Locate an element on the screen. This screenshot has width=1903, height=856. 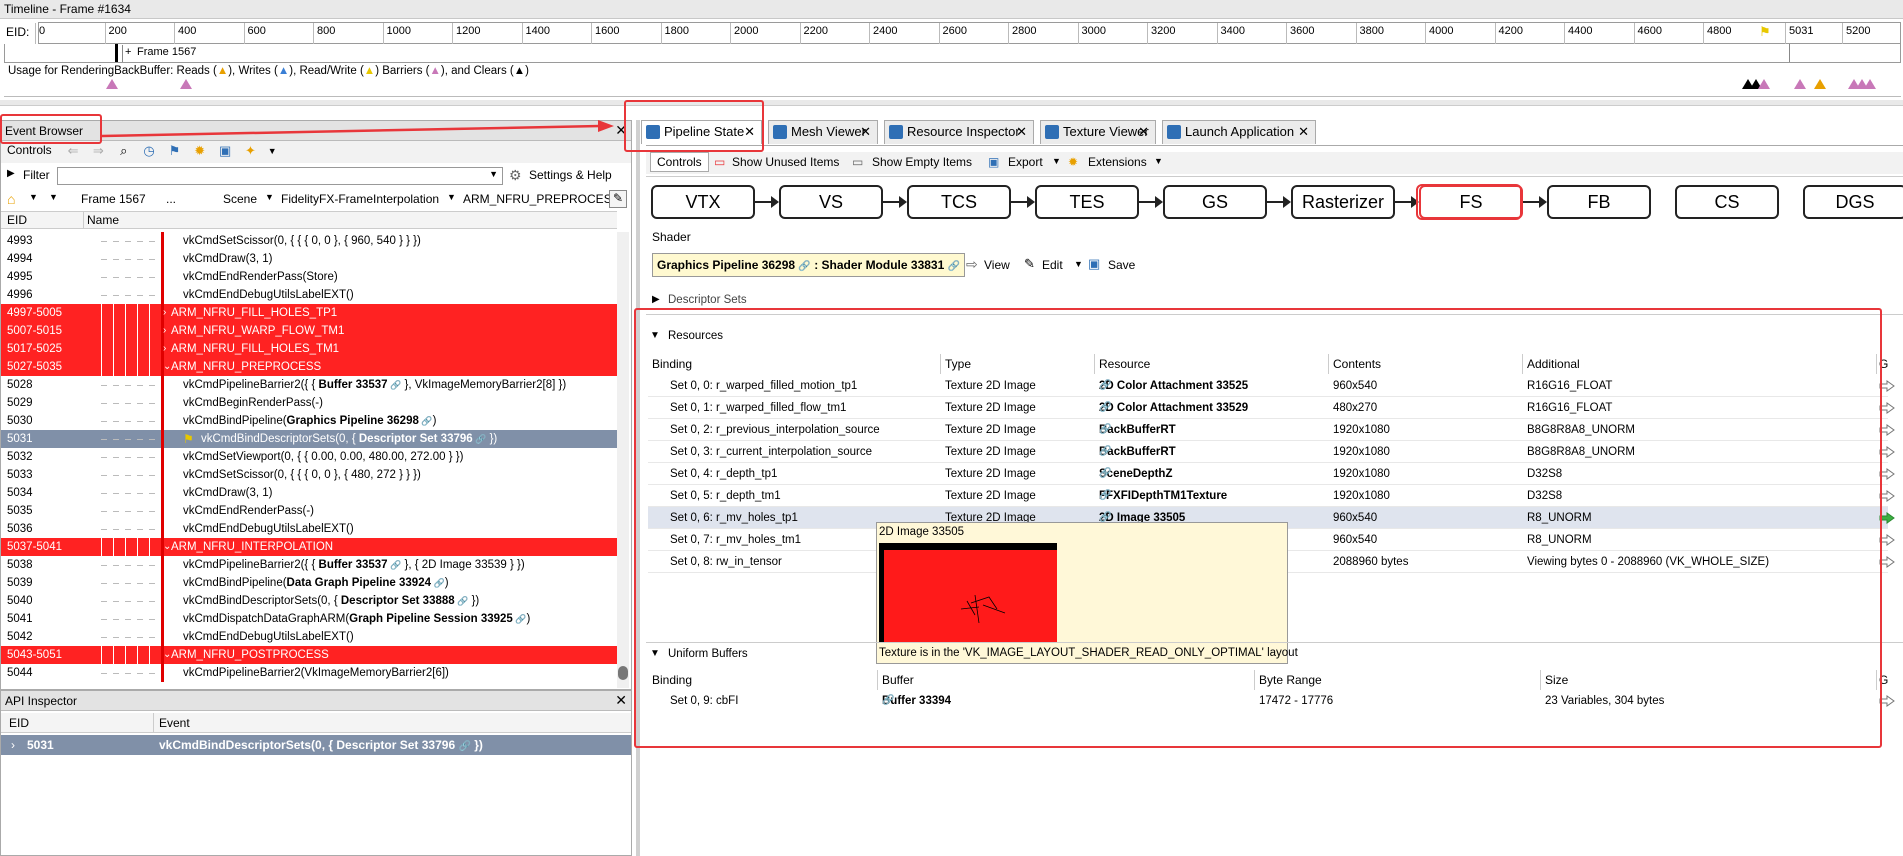
event-row: 4996 vkCmdEndDebugUtilsLabelEXT() is located at coordinates (309, 295).